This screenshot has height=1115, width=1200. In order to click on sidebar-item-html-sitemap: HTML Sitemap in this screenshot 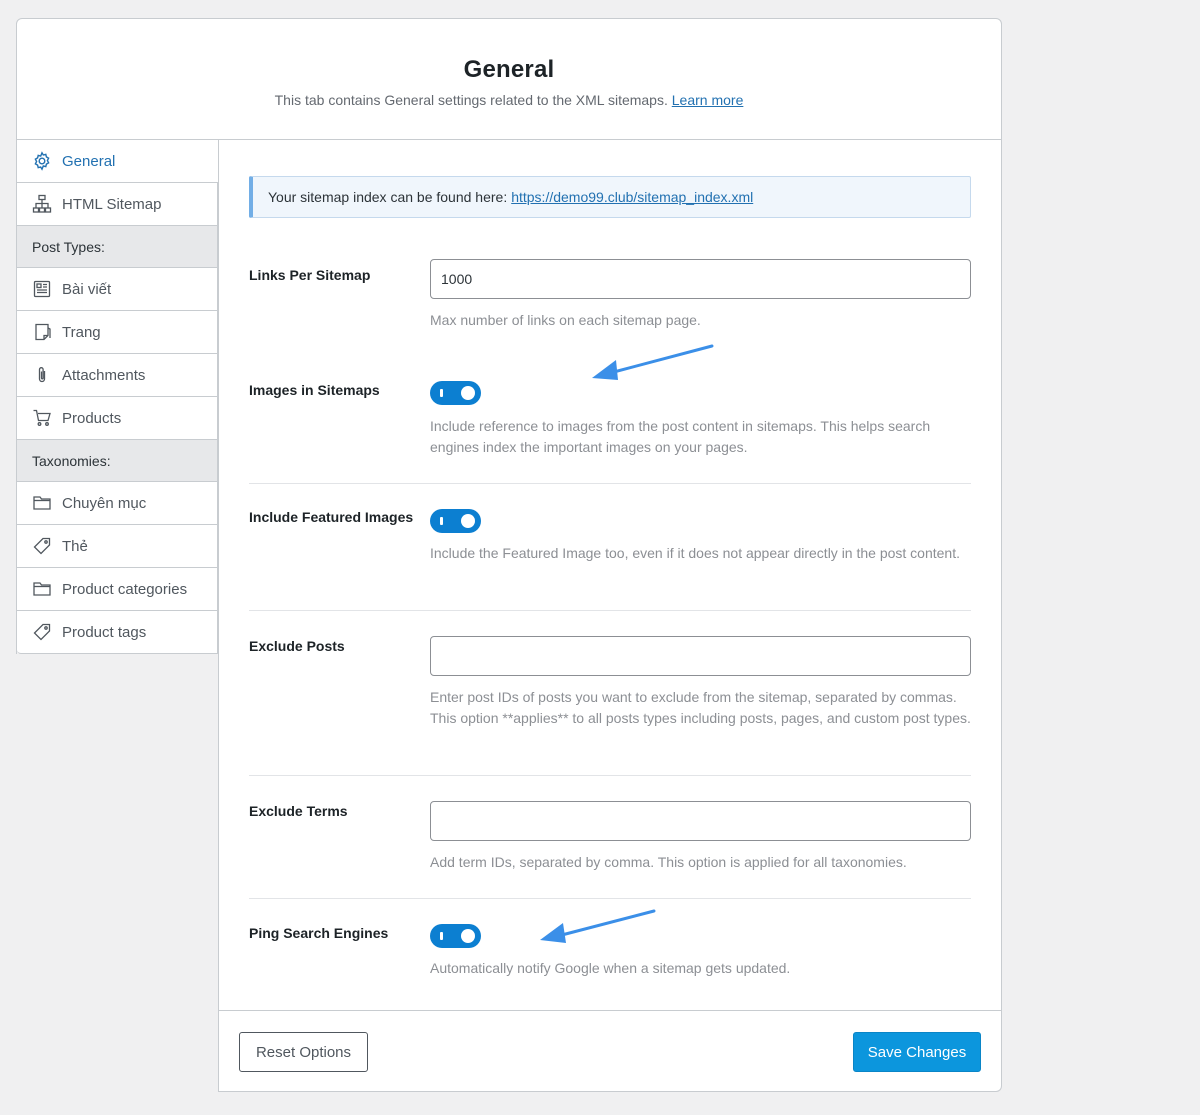, I will do `click(117, 204)`.